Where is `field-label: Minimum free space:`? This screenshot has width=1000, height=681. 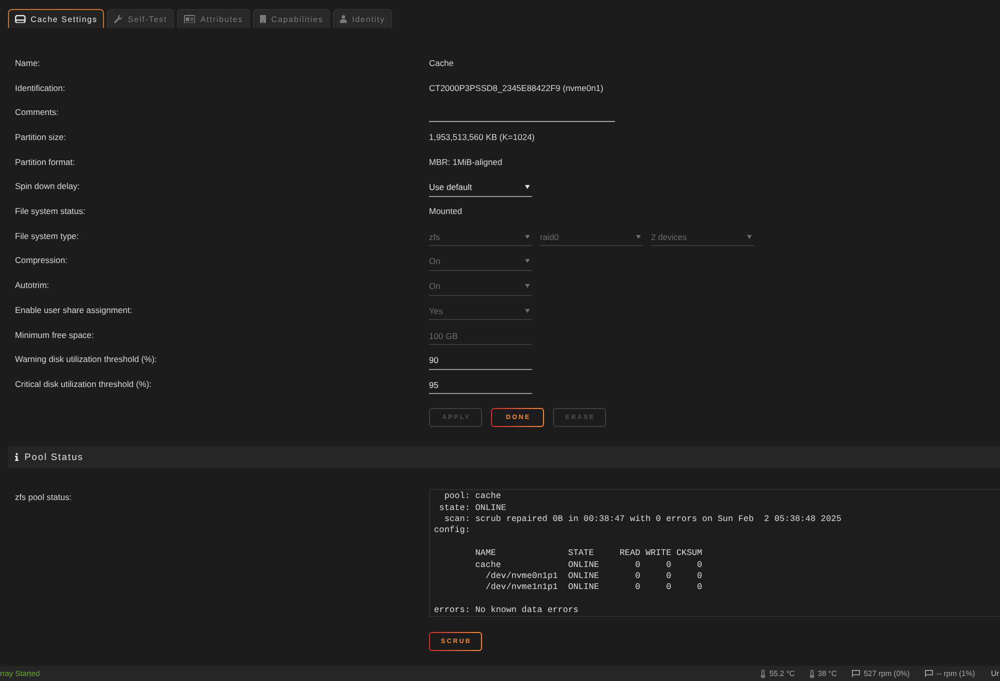
field-label: Minimum free space: is located at coordinates (55, 335).